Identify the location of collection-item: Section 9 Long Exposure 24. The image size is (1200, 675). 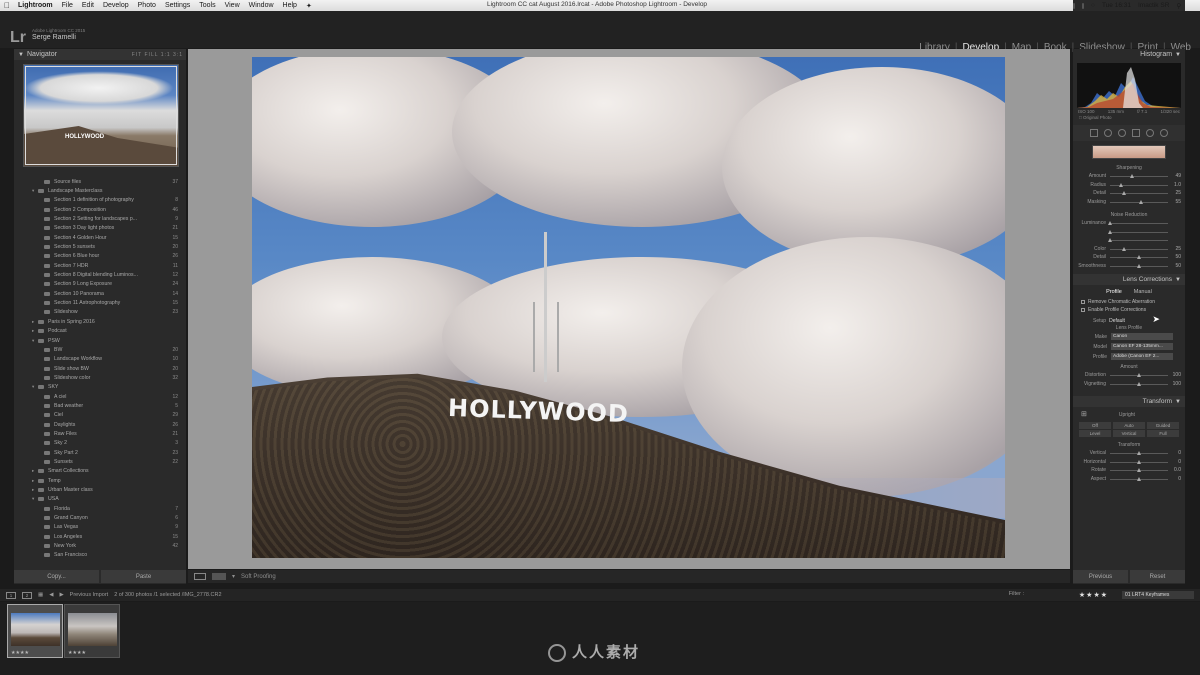
(100, 284).